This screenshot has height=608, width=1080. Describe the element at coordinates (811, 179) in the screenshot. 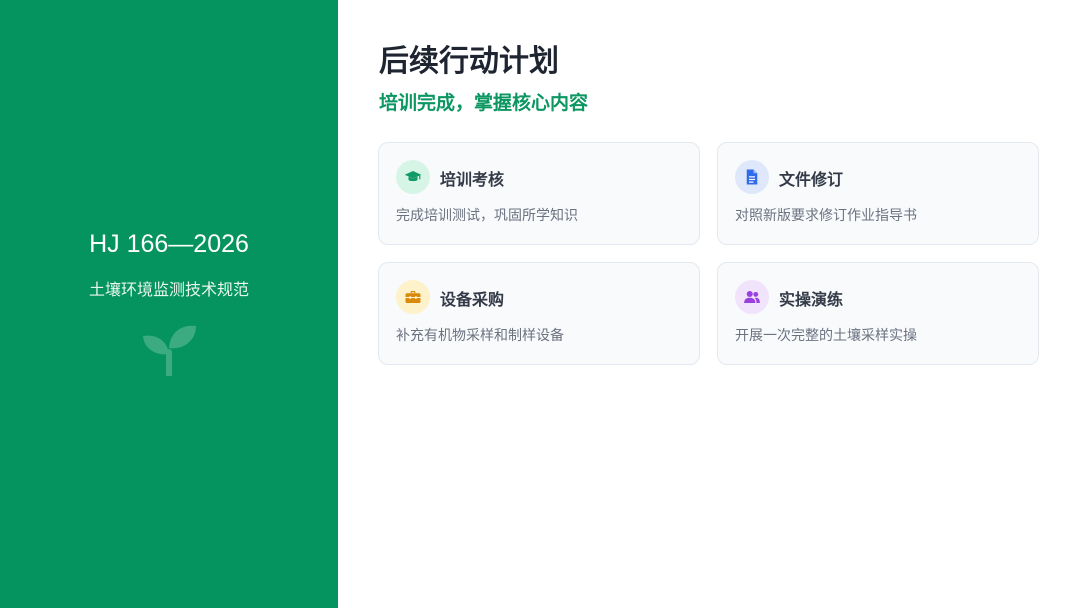

I see `card-title: 文件修订` at that location.